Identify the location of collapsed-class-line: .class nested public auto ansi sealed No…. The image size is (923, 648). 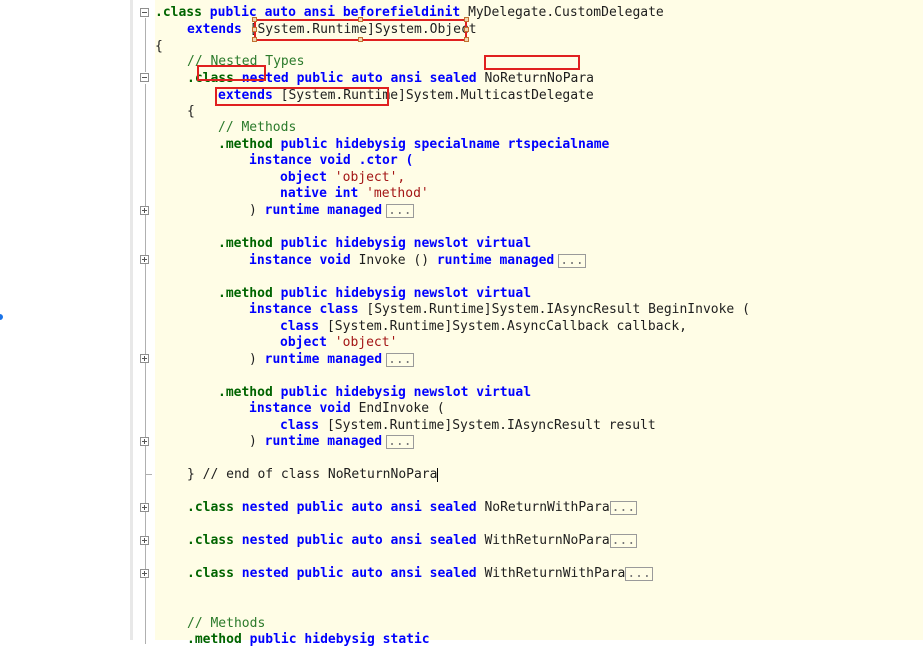
(412, 507).